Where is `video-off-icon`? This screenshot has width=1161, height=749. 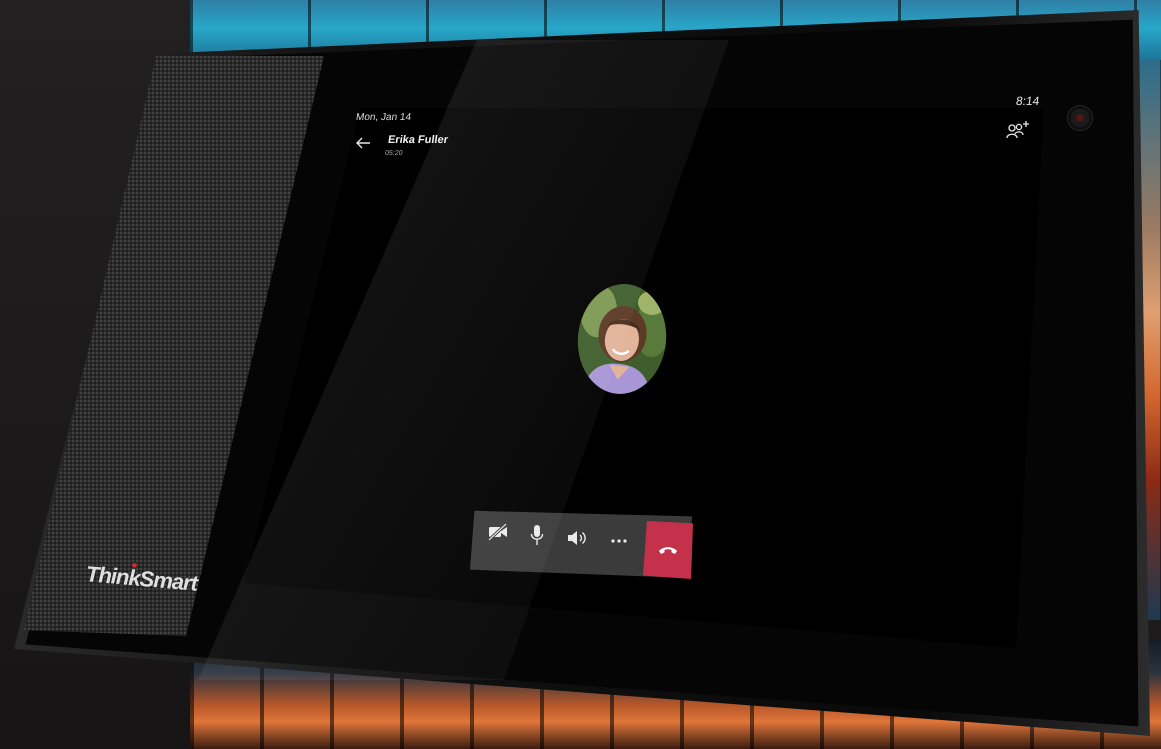 video-off-icon is located at coordinates (498, 532).